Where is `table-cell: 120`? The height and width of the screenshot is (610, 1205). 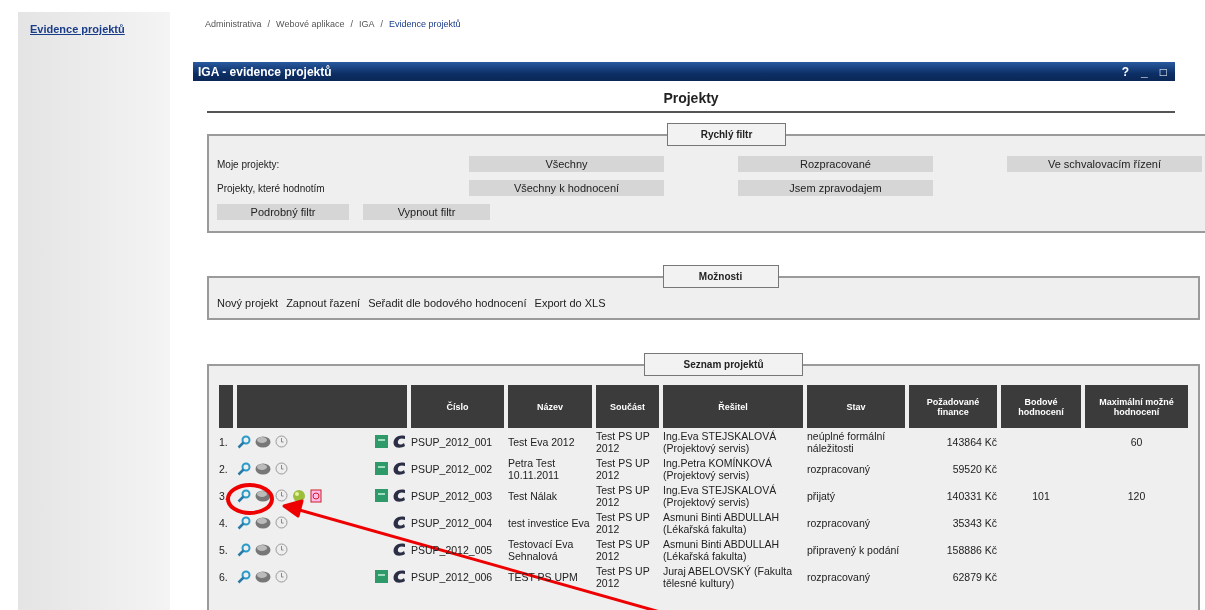 table-cell: 120 is located at coordinates (1136, 495).